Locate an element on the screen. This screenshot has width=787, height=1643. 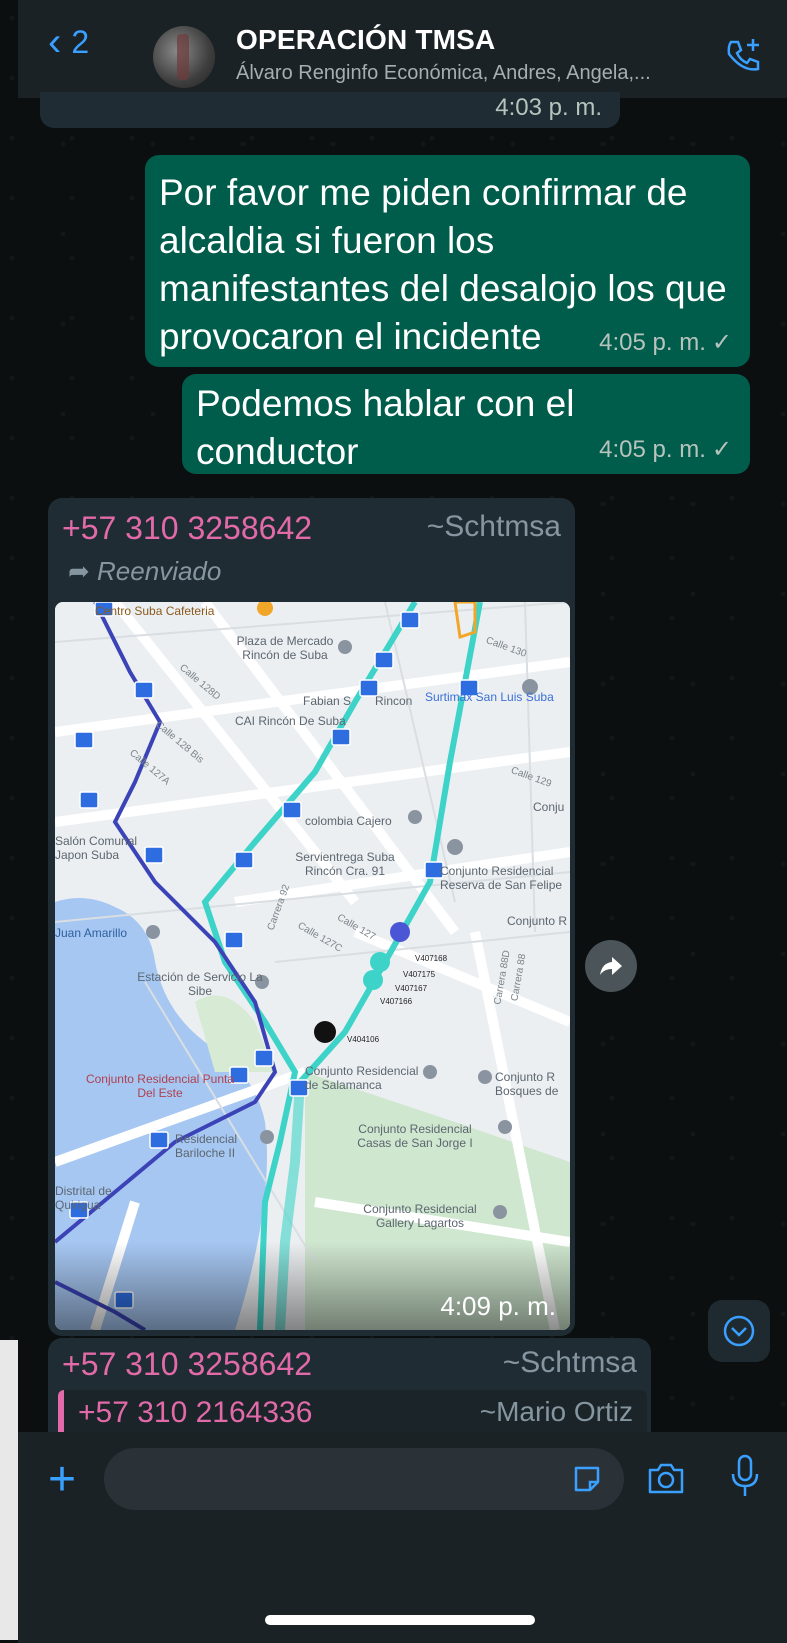
scroll-to-bottom-button is located at coordinates (739, 1331).